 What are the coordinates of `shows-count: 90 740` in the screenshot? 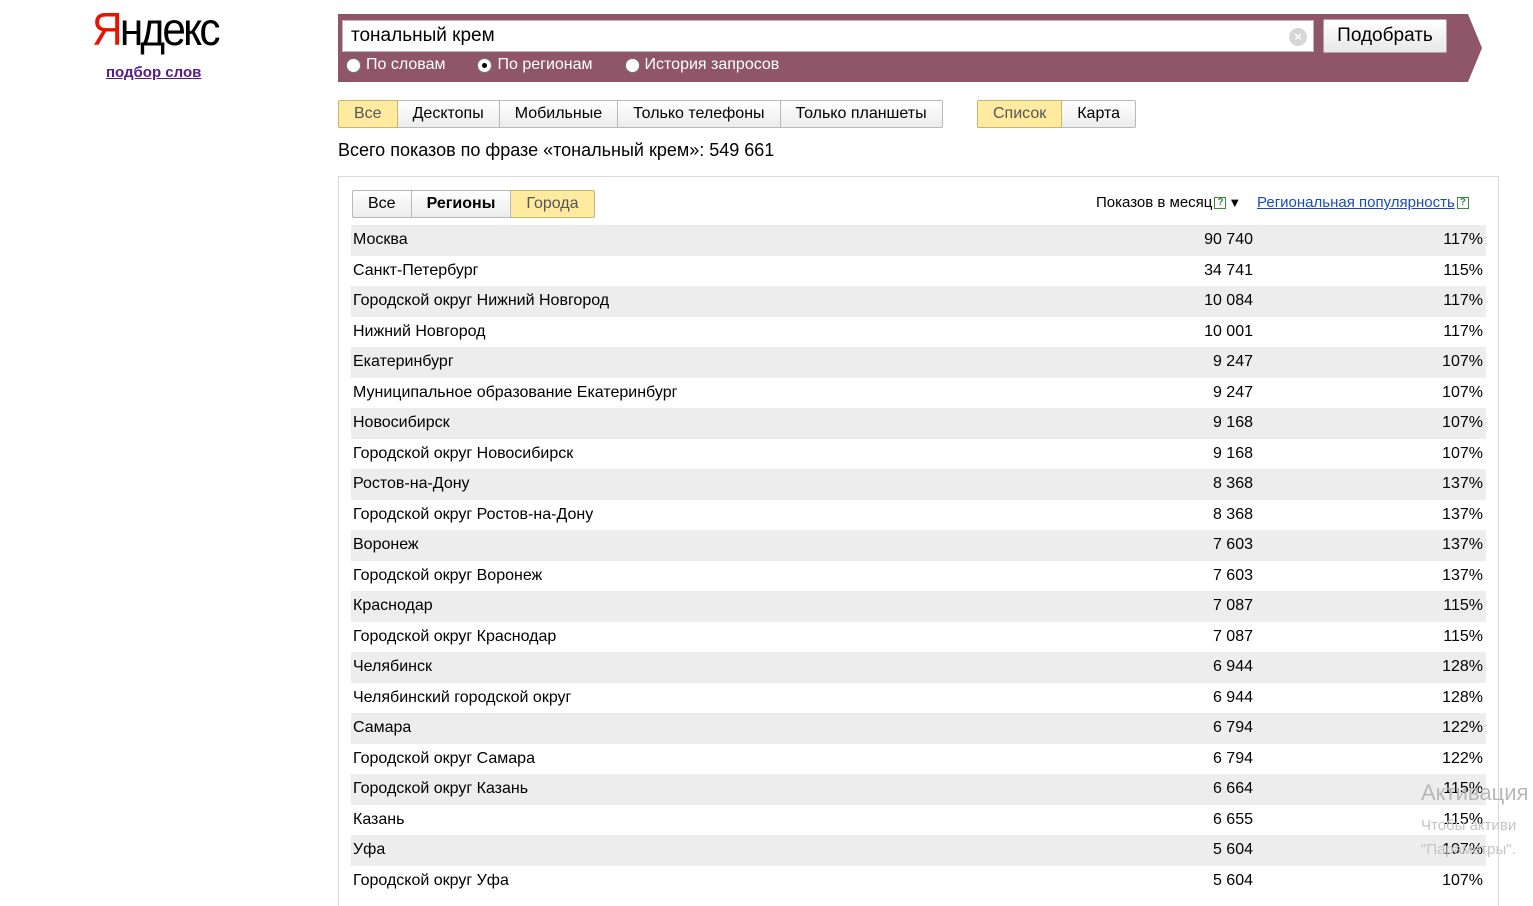 It's located at (1228, 240).